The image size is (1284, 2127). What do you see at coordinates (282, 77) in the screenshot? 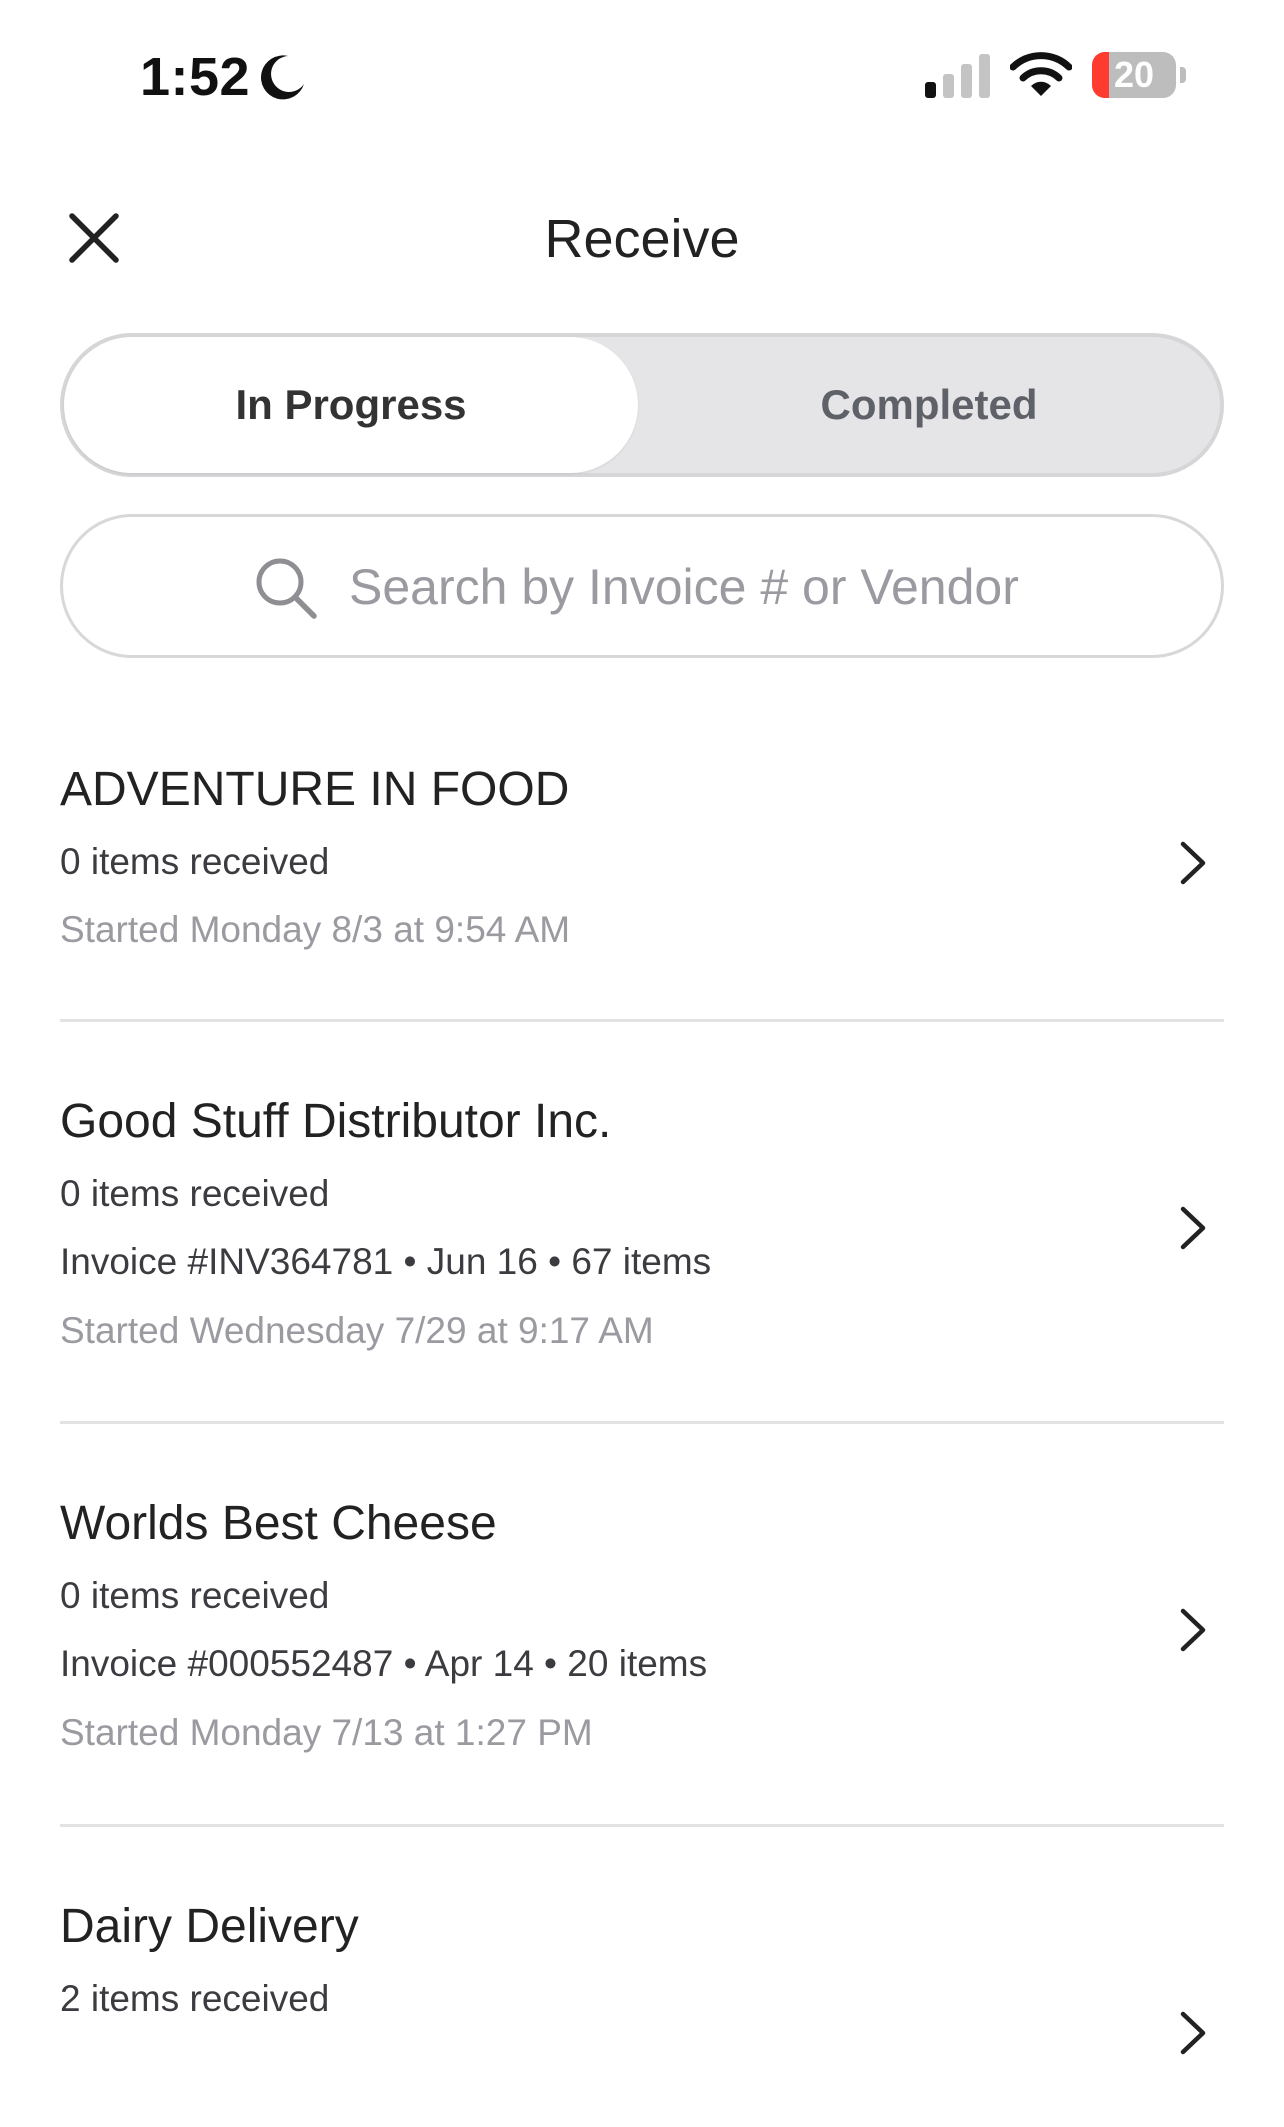
I see `moon-icon` at bounding box center [282, 77].